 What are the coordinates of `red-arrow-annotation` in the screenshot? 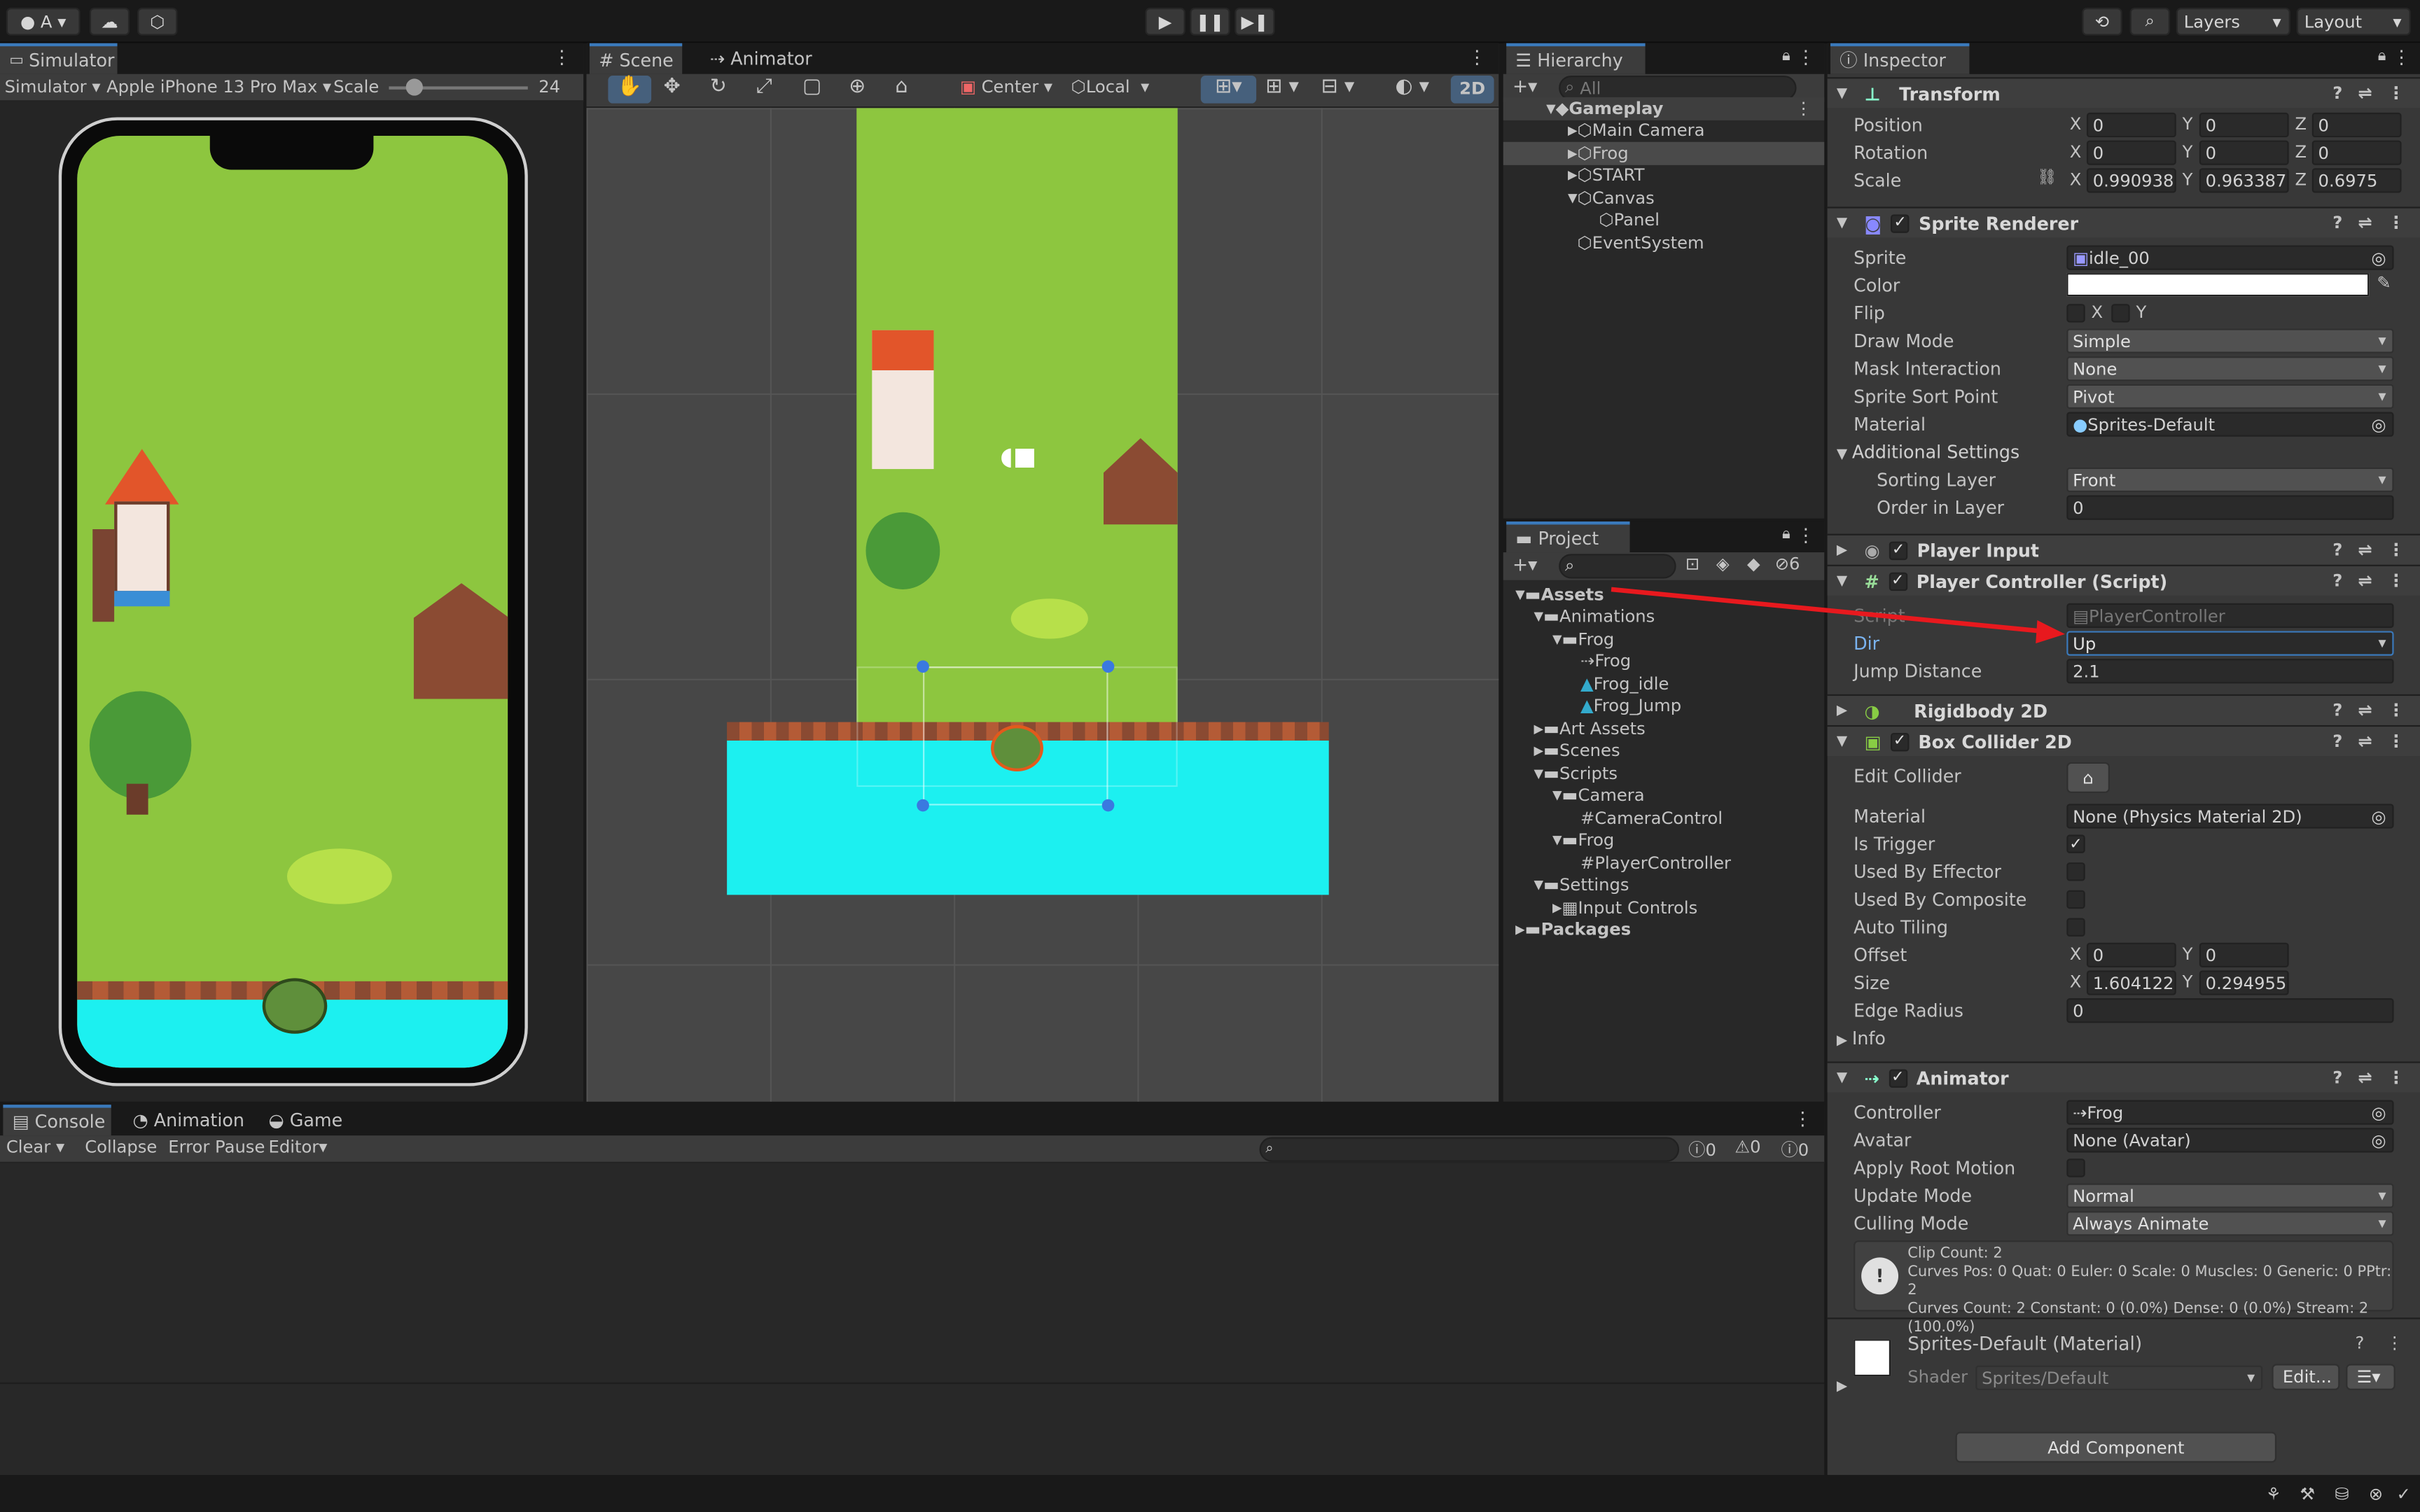 It's located at (1838, 615).